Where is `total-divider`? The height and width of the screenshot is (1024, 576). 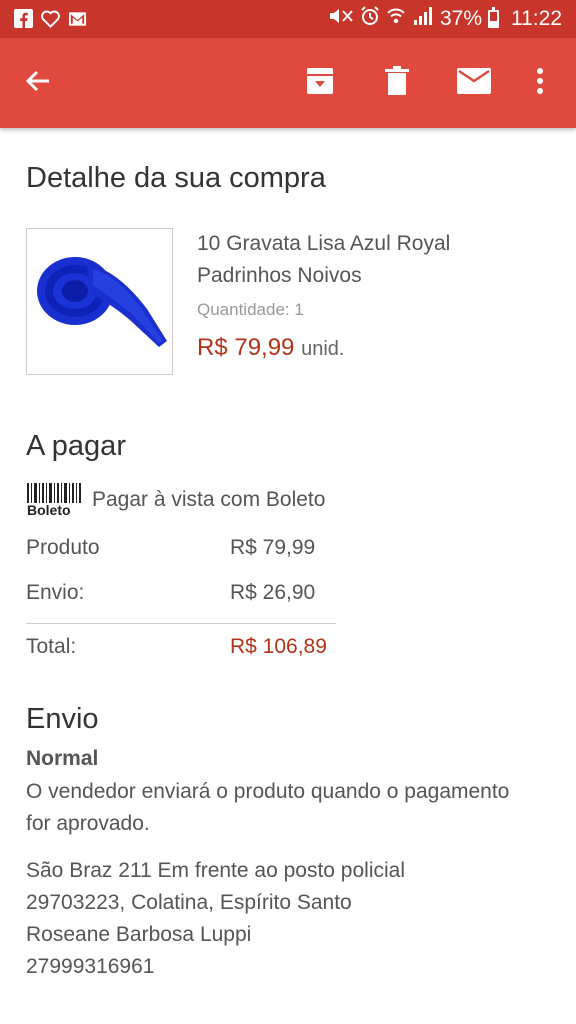 total-divider is located at coordinates (181, 623).